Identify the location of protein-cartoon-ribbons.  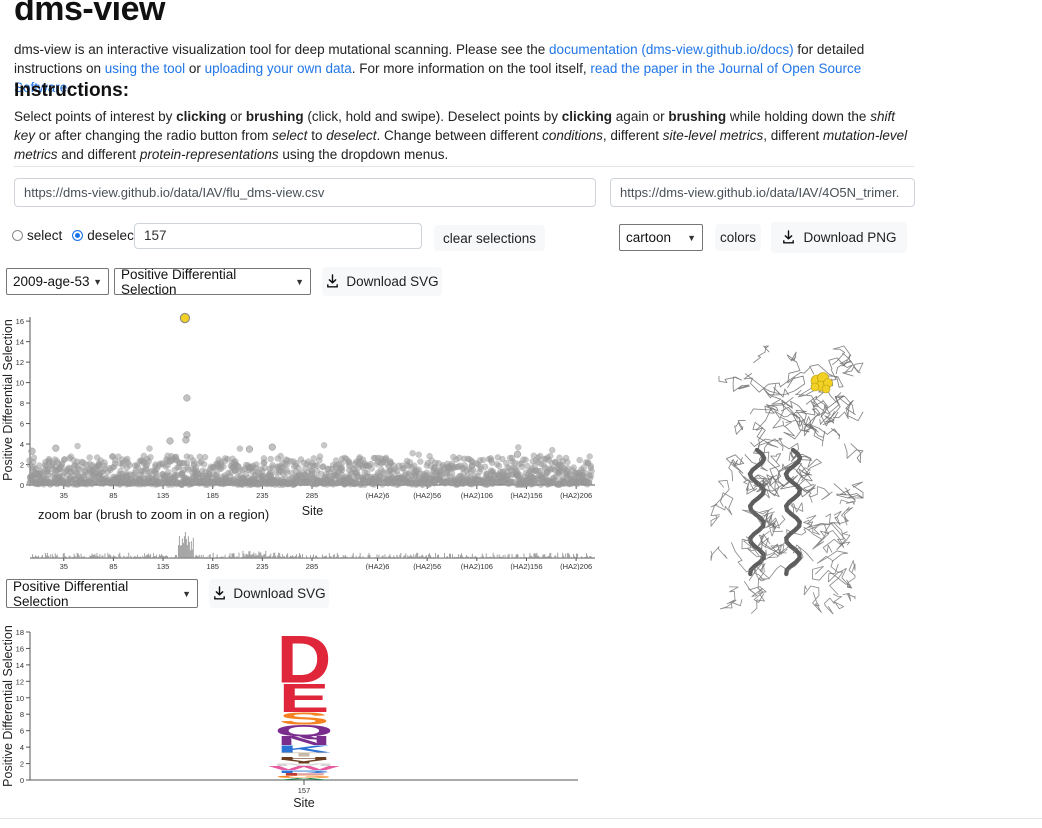
(787, 480).